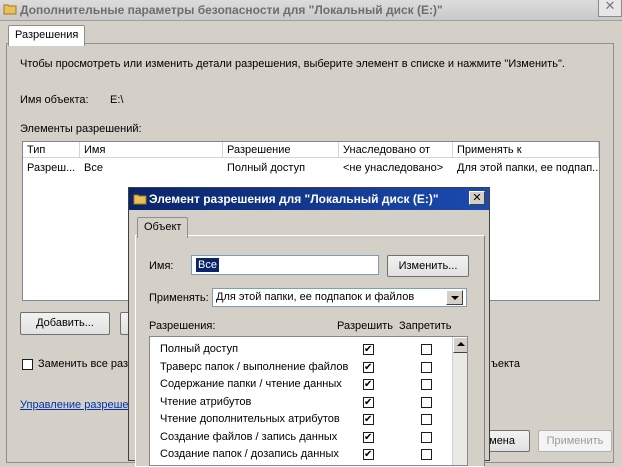 The width and height of the screenshot is (622, 467). What do you see at coordinates (207, 265) in the screenshot?
I see `name-value: Все` at bounding box center [207, 265].